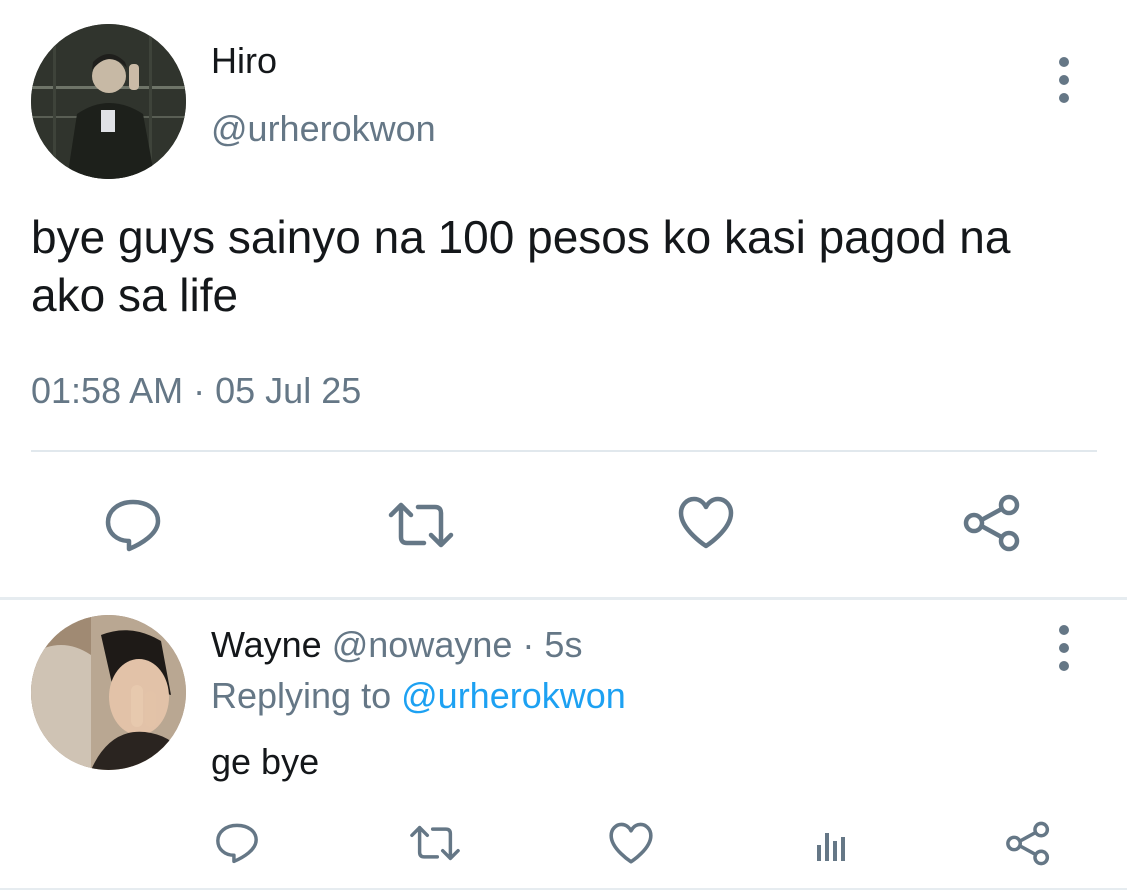 The height and width of the screenshot is (894, 1127). I want to click on author-avatar, so click(108, 101).